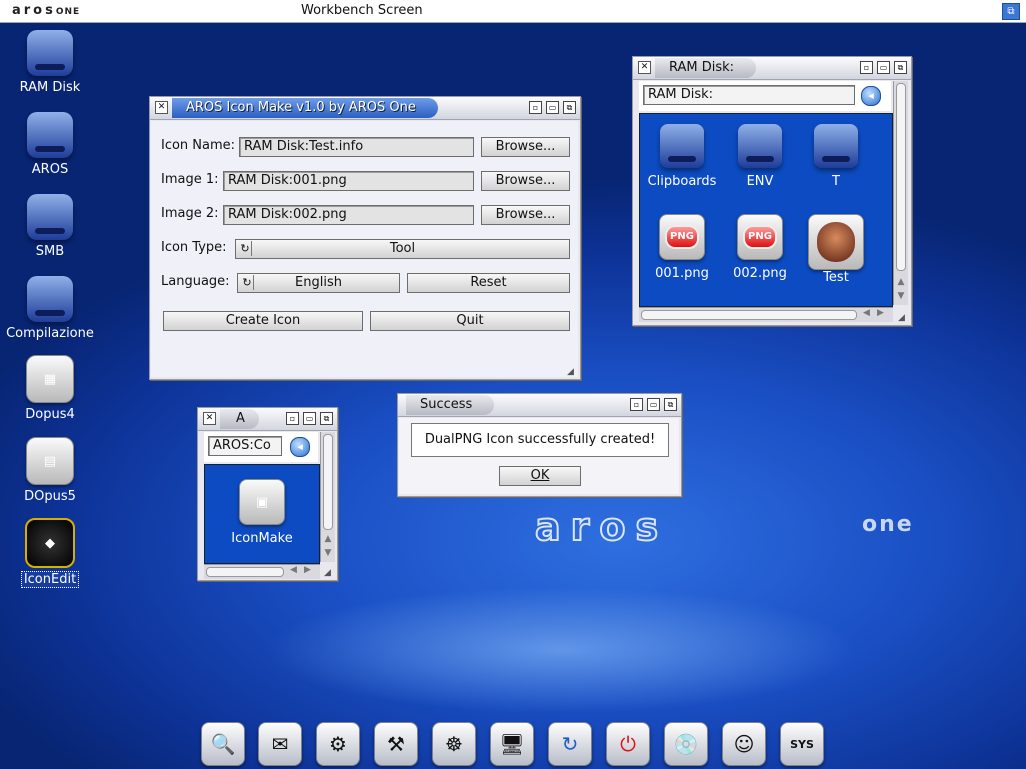 The width and height of the screenshot is (1026, 769). Describe the element at coordinates (50, 226) in the screenshot. I see `desktop-icon-smb: SMB` at that location.